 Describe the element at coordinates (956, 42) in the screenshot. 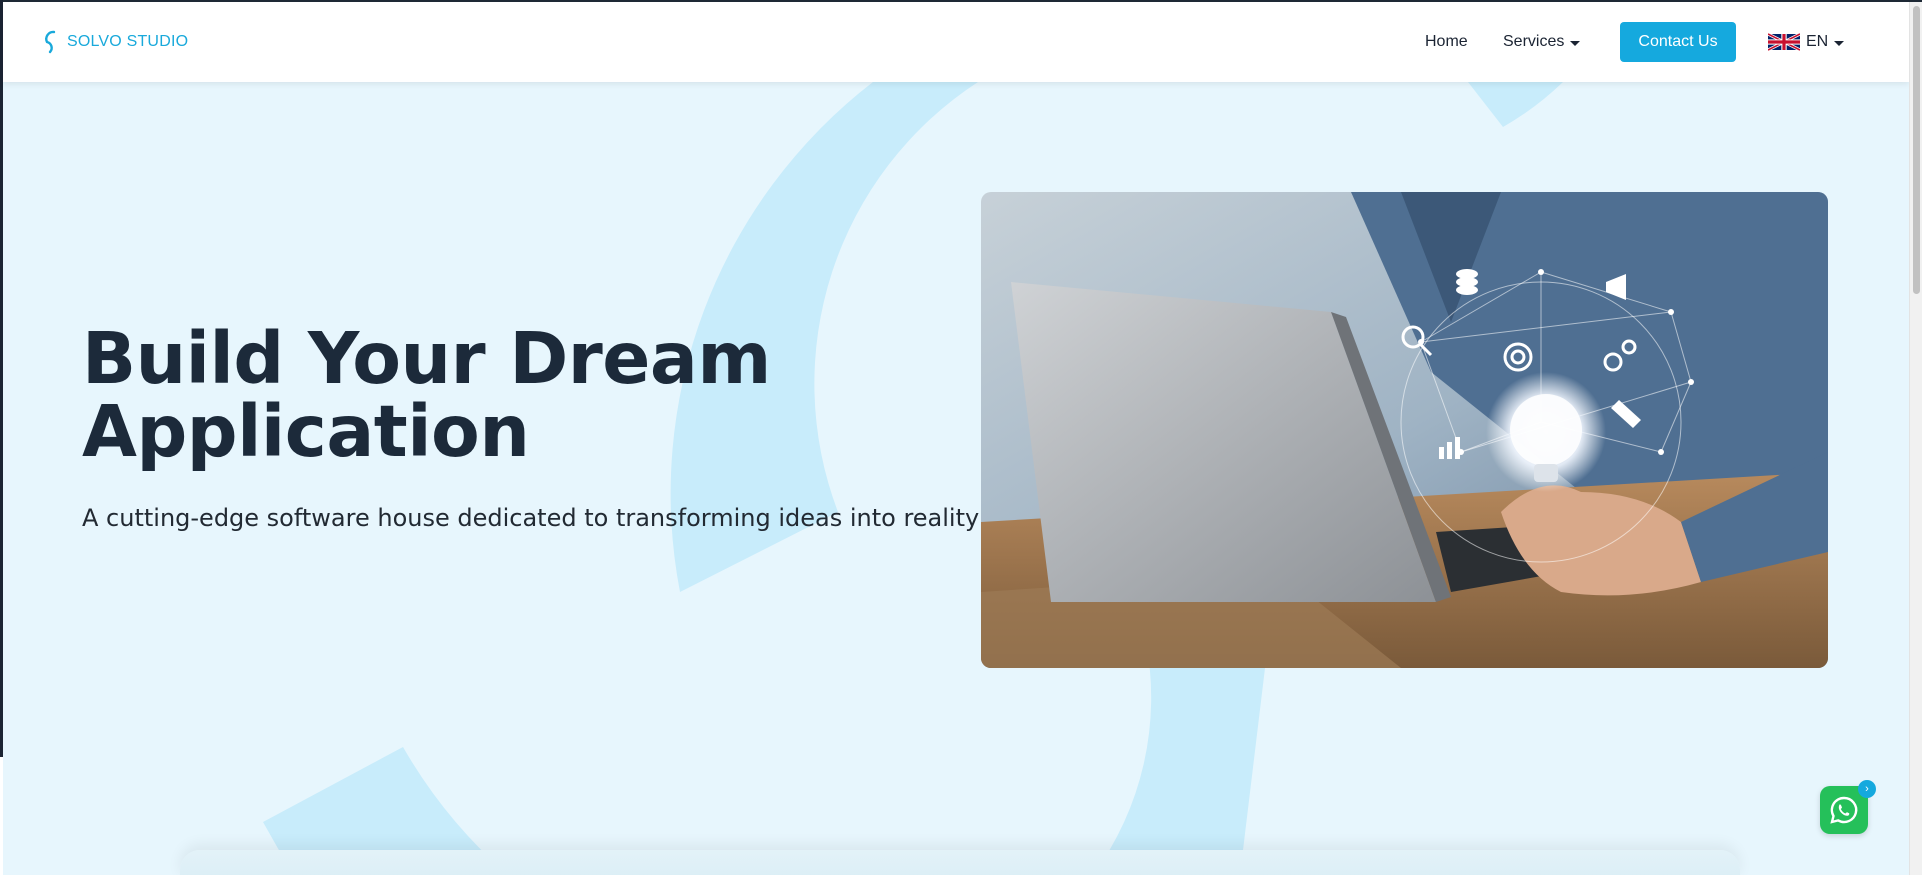

I see `site-header: SOLVO STUDIO Home Services Contact Us EN` at that location.